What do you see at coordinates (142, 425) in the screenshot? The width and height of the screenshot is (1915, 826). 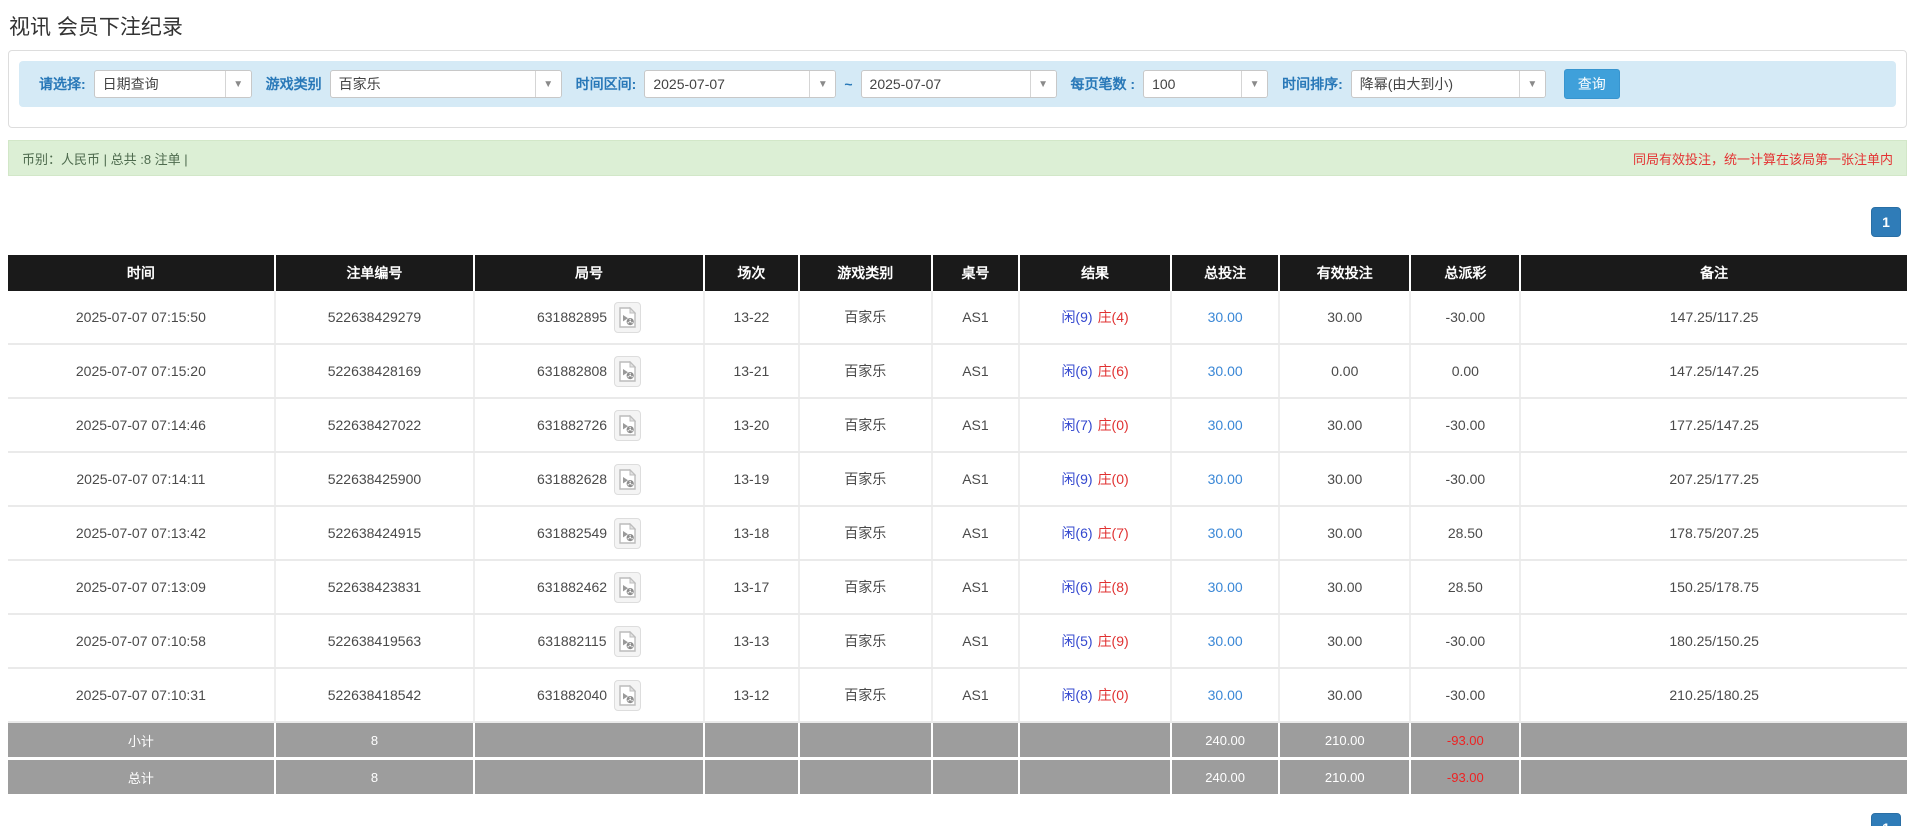 I see `cell-time: 2025-07-07 07:14:46` at bounding box center [142, 425].